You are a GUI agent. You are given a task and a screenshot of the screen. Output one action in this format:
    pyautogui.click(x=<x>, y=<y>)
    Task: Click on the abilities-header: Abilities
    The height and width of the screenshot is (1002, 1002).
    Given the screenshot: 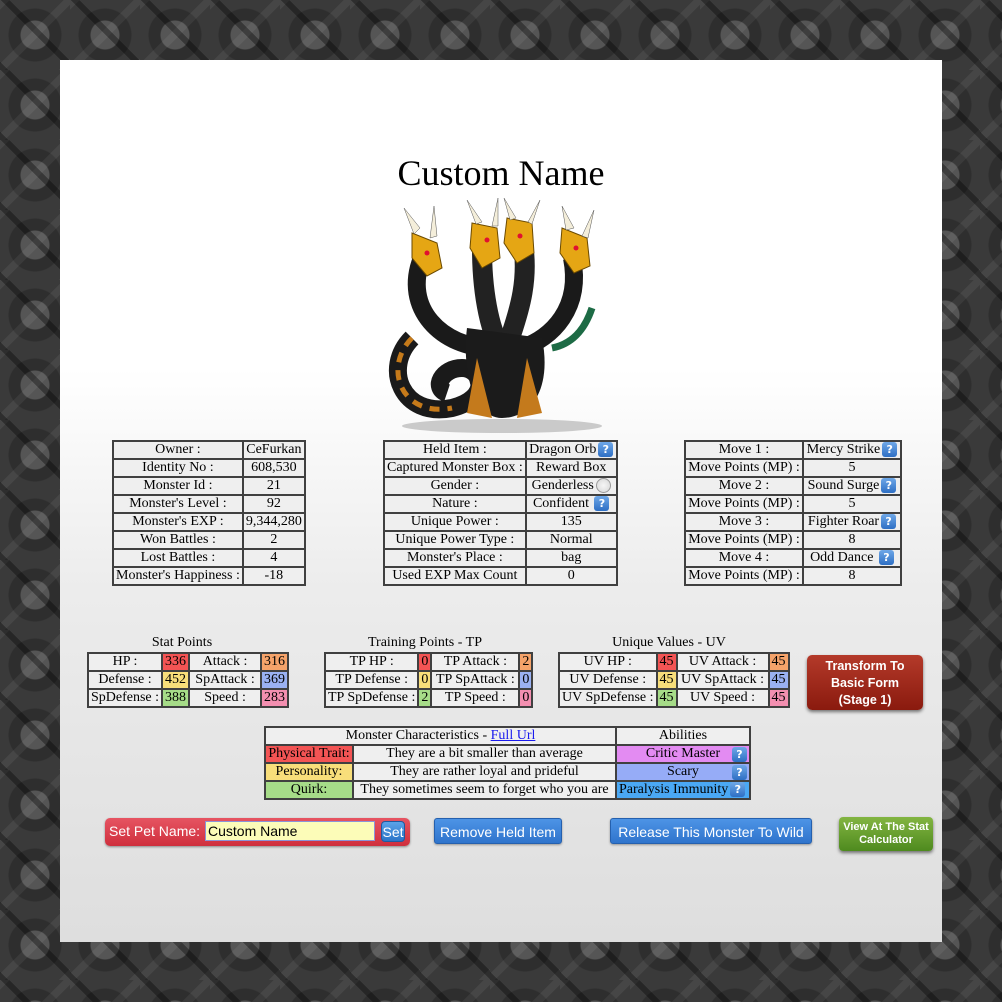 What is the action you would take?
    pyautogui.click(x=683, y=736)
    